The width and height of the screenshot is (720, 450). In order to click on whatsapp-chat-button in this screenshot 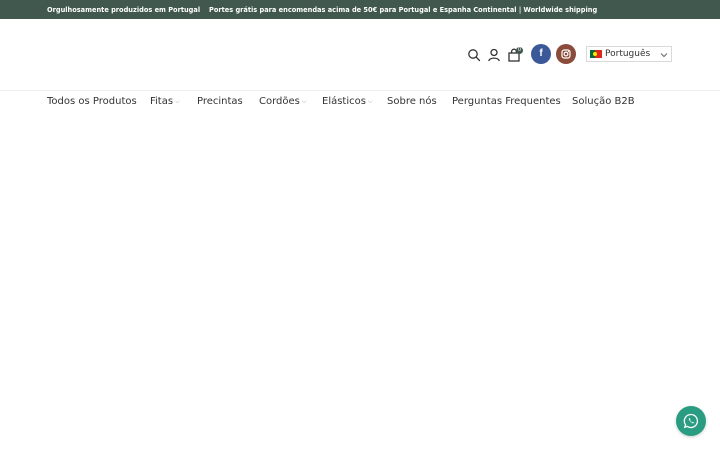, I will do `click(691, 421)`.